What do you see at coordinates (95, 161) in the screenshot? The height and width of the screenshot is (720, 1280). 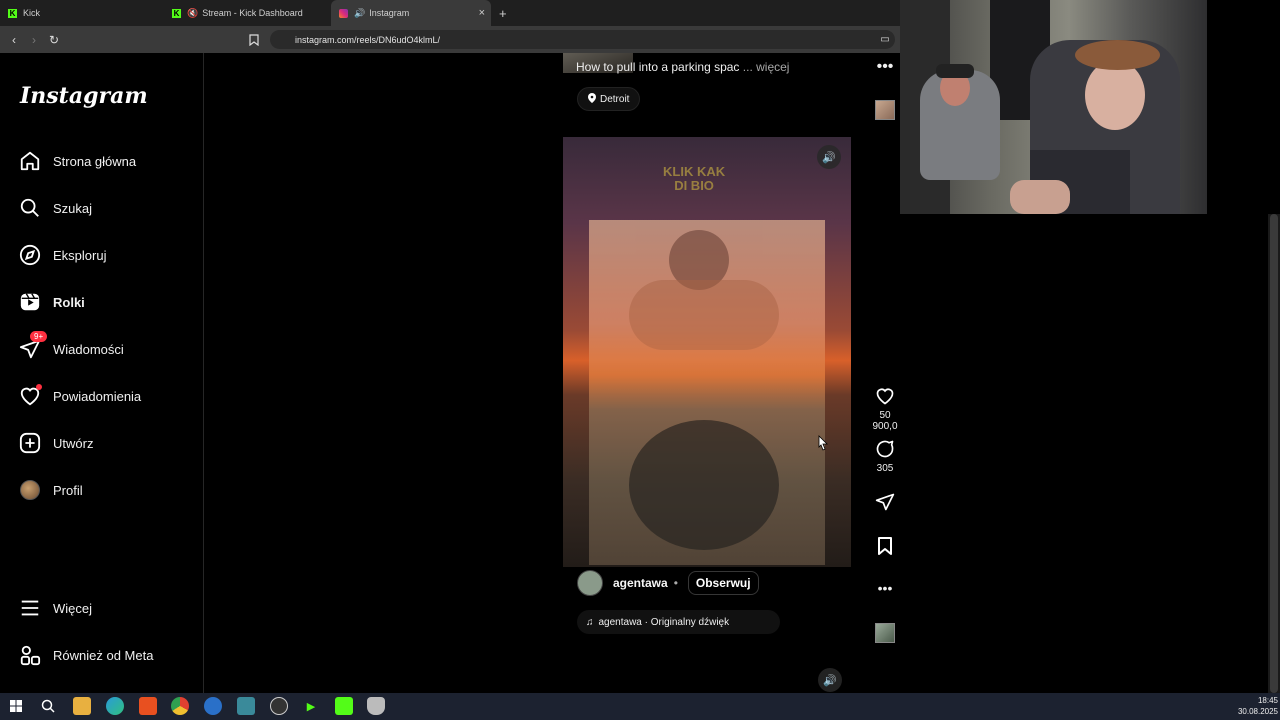 I see `sidebar-item-label: Strona główna` at bounding box center [95, 161].